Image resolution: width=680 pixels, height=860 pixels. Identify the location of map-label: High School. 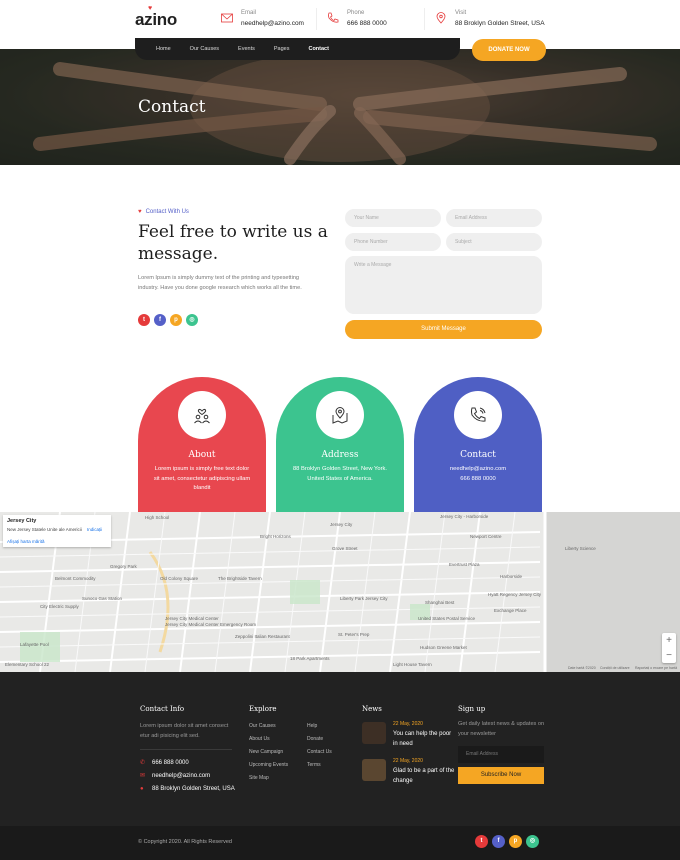
(157, 517).